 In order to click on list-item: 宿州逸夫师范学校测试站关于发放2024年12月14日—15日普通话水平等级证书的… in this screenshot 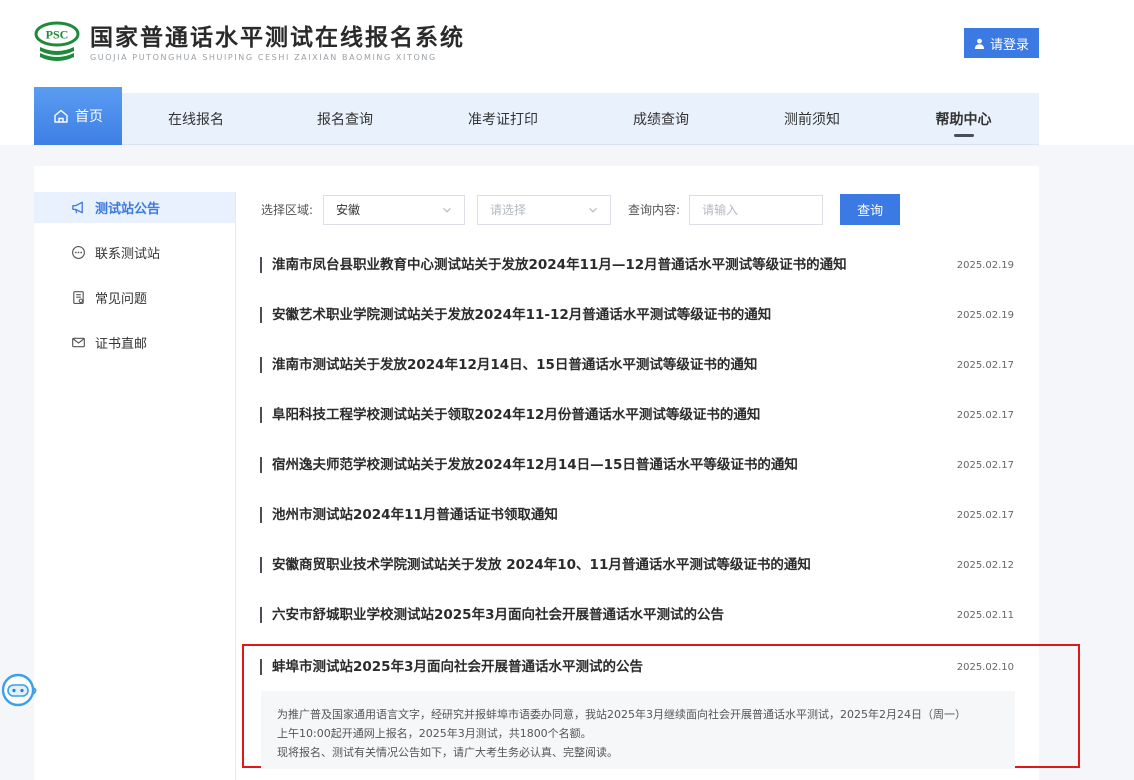, I will do `click(637, 465)`.